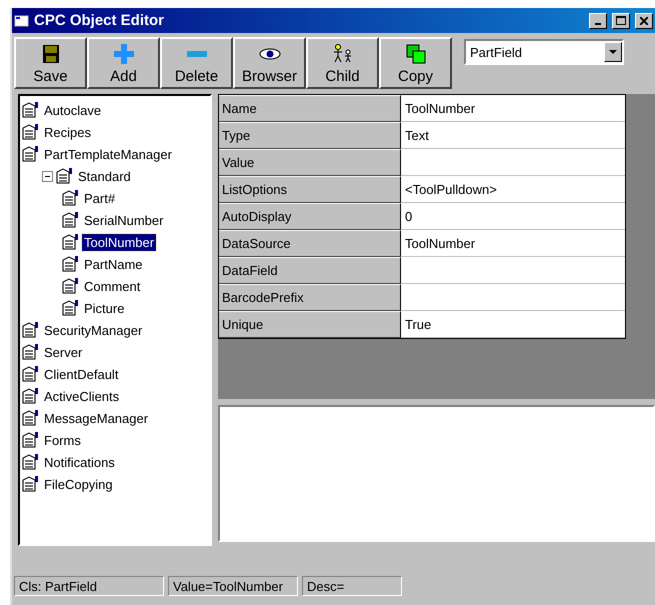  Describe the element at coordinates (104, 176) in the screenshot. I see `tree-item: Standard` at that location.